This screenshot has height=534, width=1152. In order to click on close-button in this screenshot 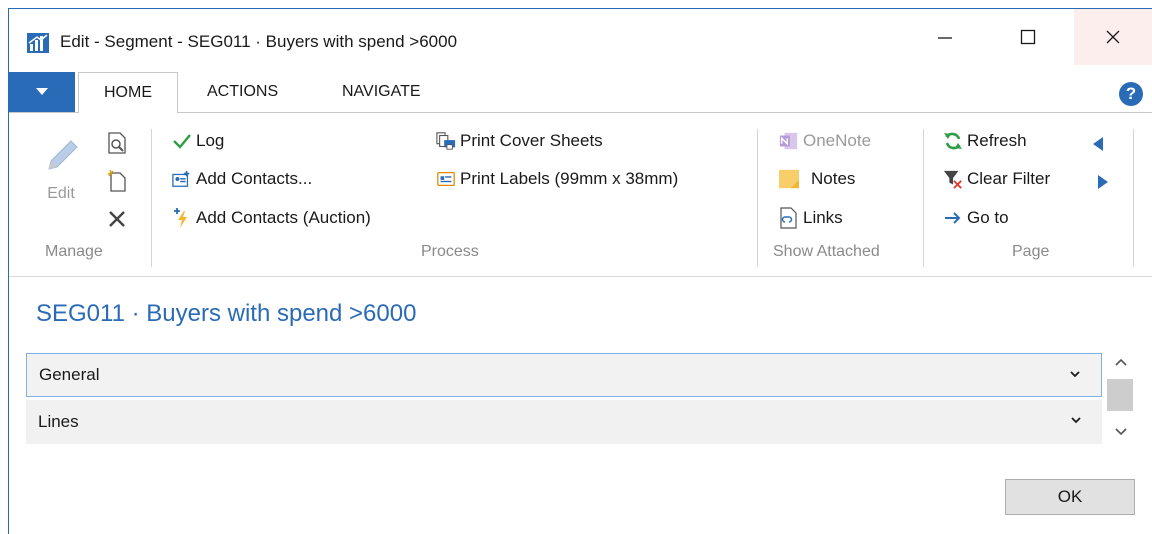, I will do `click(1113, 37)`.